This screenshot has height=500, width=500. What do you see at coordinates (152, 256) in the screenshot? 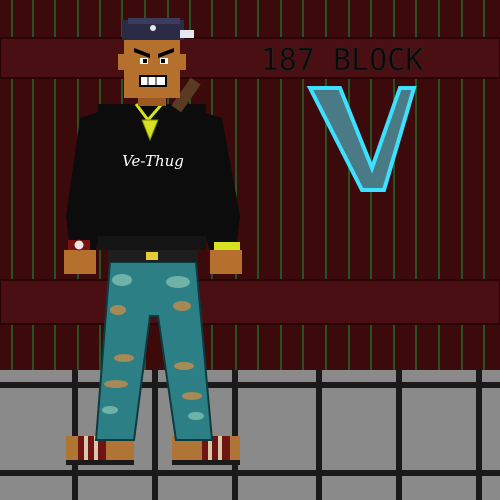
I see `belt-buckle` at bounding box center [152, 256].